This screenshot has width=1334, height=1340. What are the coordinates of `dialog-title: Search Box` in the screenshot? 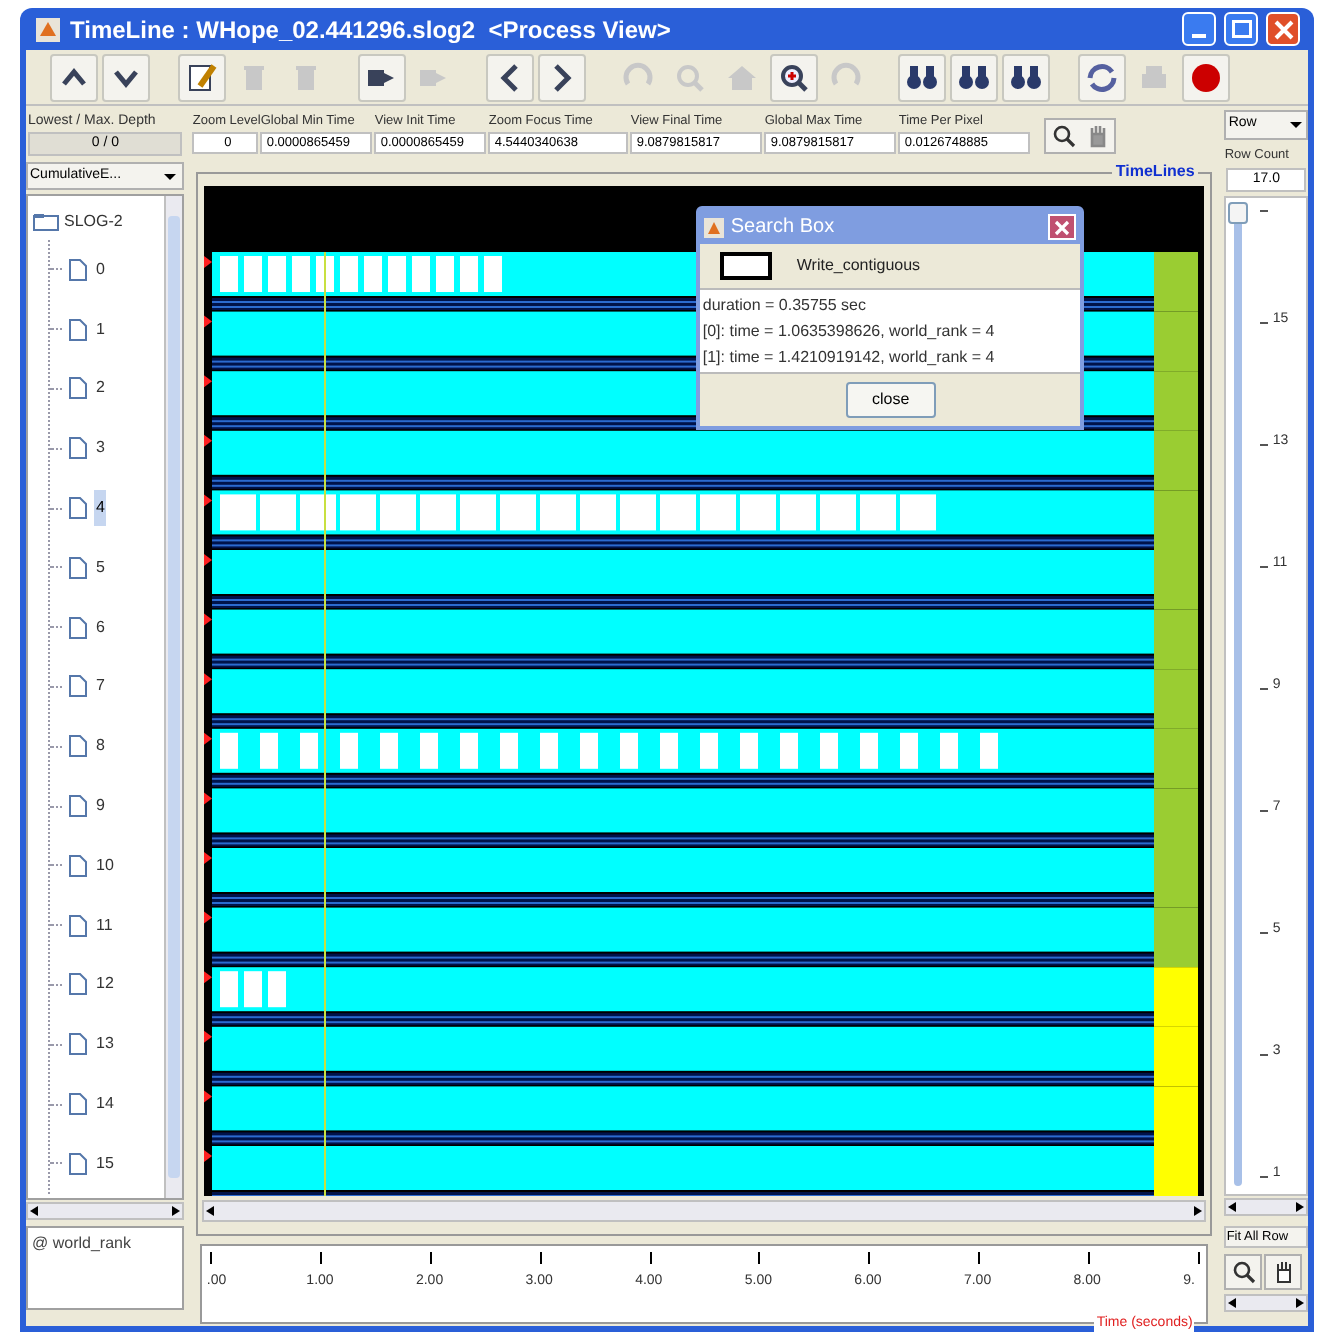 It's located at (783, 228).